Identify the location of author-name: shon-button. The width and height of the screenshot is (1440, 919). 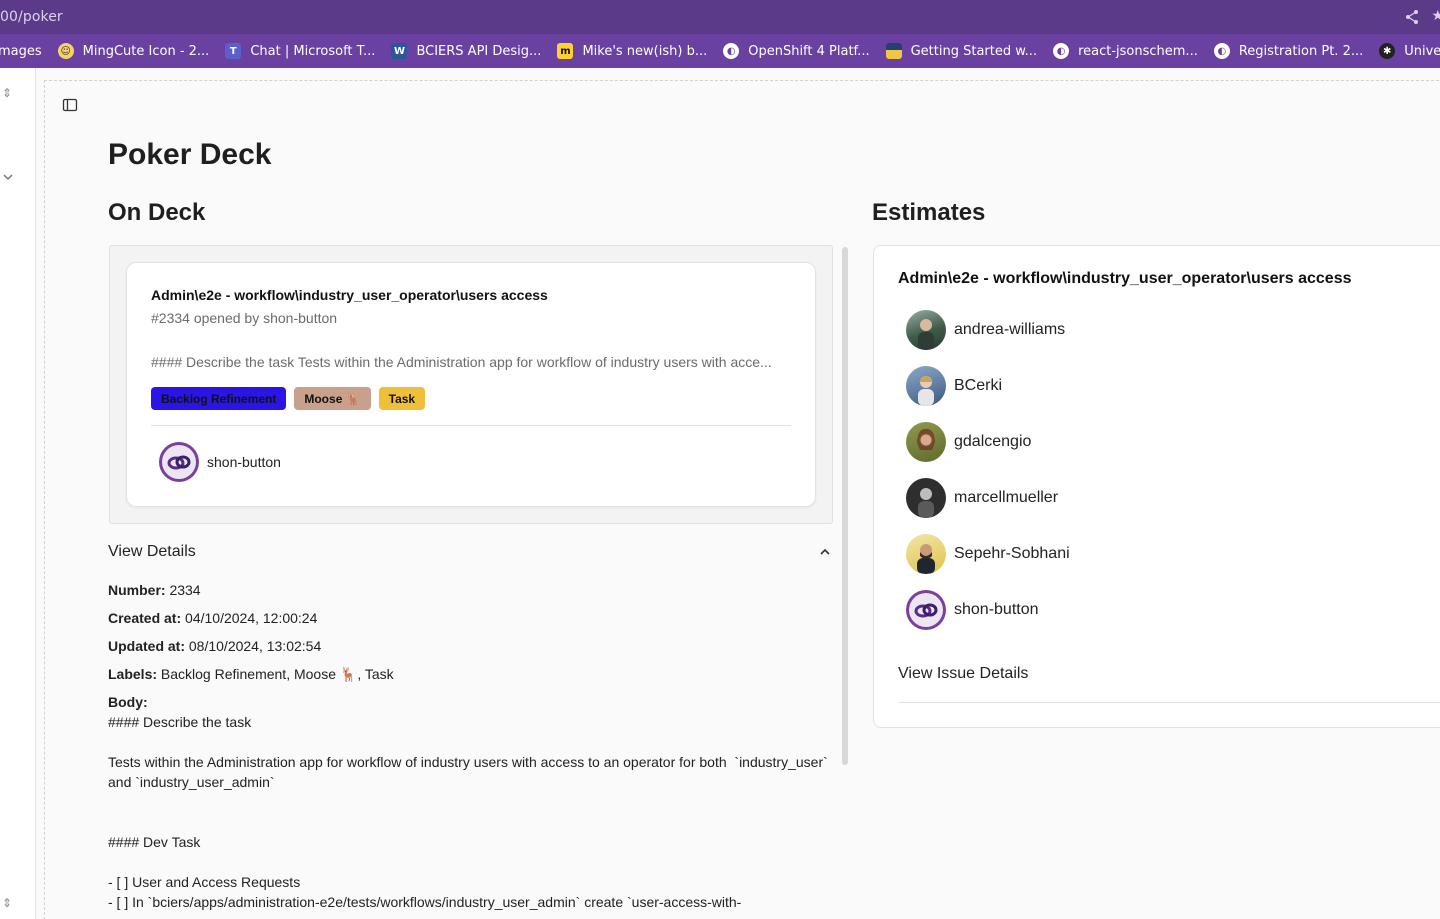
(244, 462).